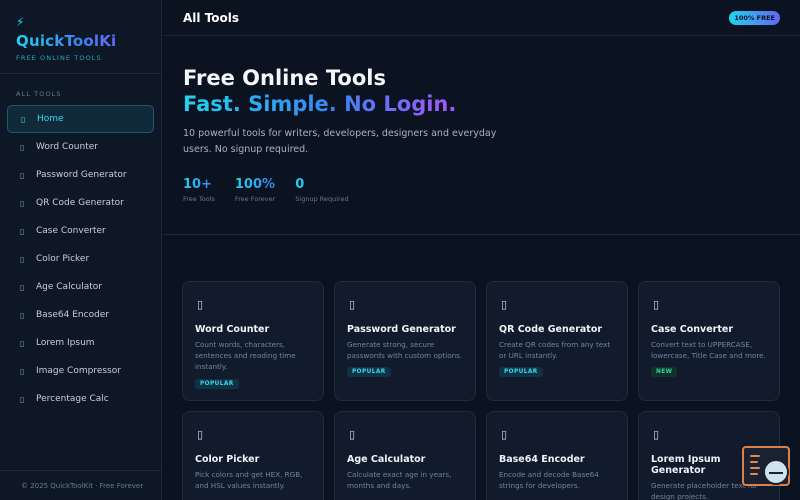 The image size is (800, 500). What do you see at coordinates (776, 472) in the screenshot?
I see `widget-avatar` at bounding box center [776, 472].